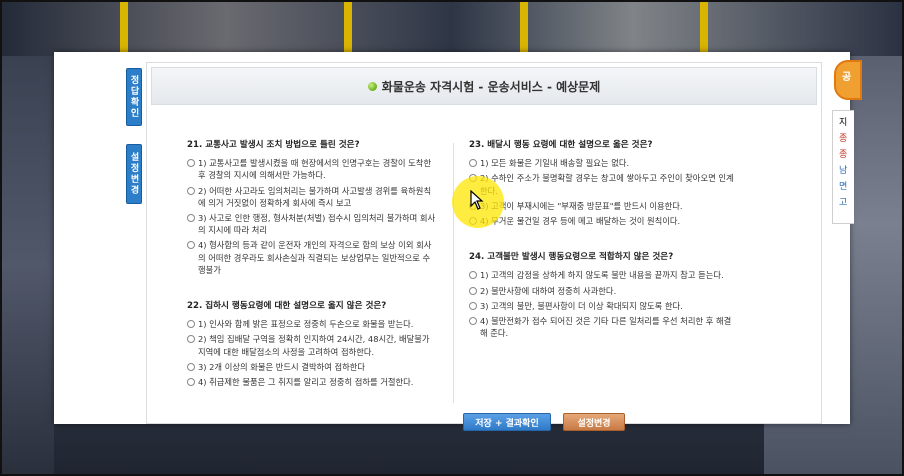 Image resolution: width=904 pixels, height=476 pixels. What do you see at coordinates (453, 273) in the screenshot?
I see `column-divider` at bounding box center [453, 273].